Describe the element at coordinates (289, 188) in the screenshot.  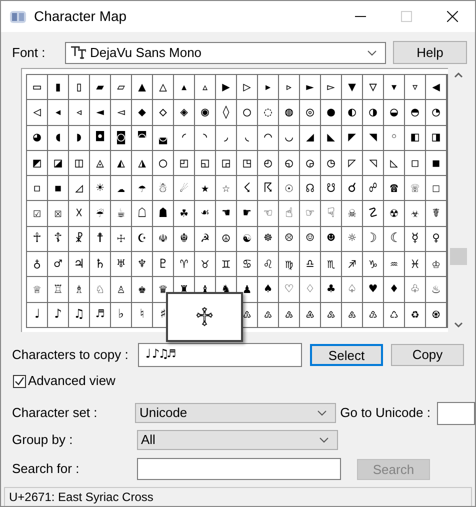
I see `character-cell: ☉` at that location.